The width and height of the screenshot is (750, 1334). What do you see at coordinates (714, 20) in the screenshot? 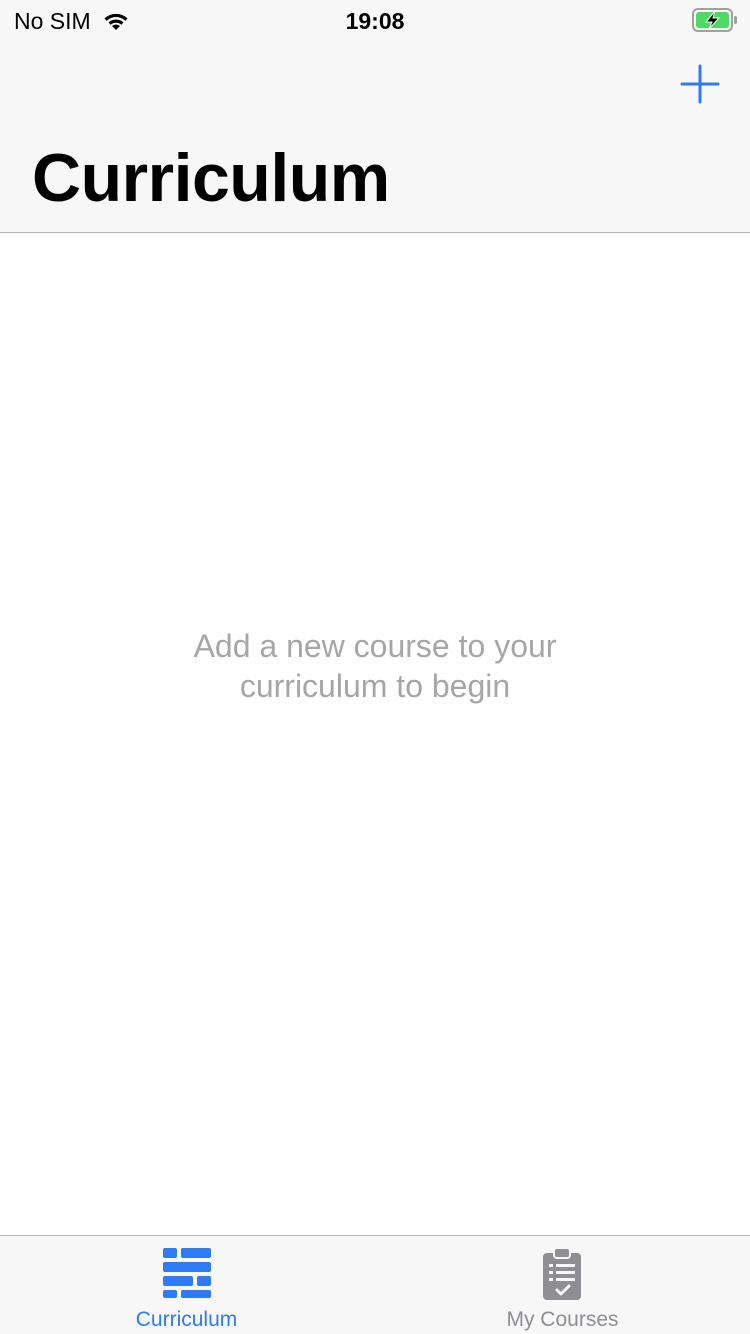
I see `battery-charging-icon` at bounding box center [714, 20].